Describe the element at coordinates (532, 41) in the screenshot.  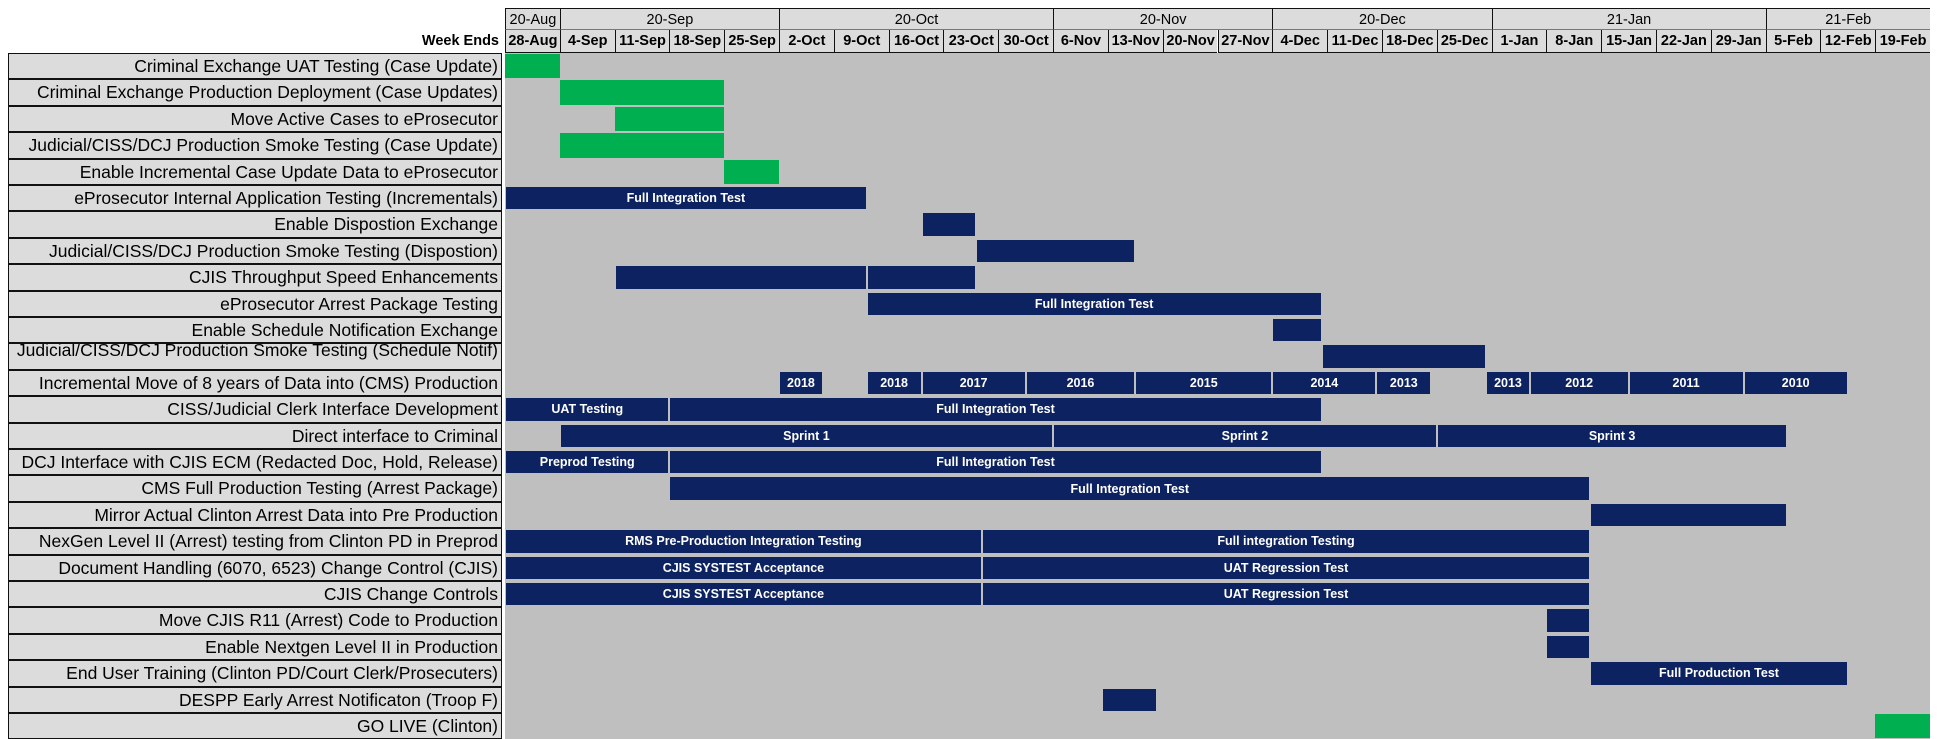
I see `week-tick-label: 28-Aug` at that location.